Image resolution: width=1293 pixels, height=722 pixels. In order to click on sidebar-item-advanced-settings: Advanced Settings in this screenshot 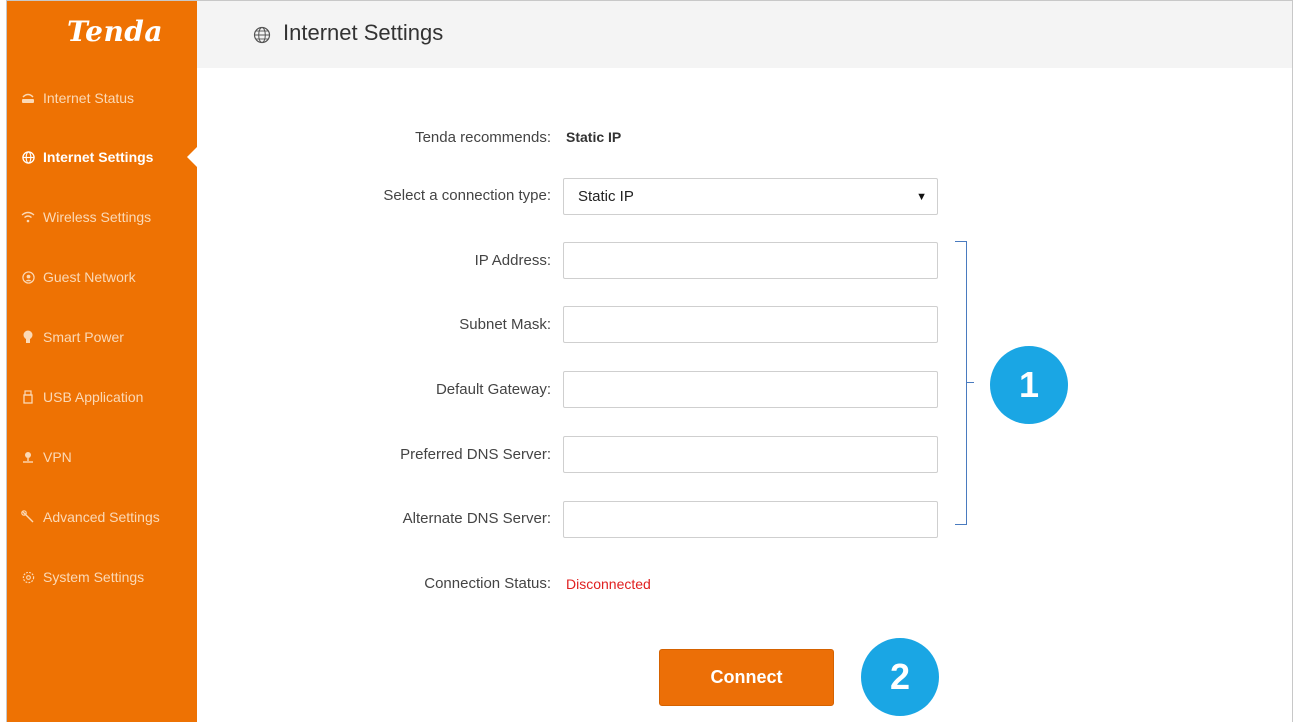, I will do `click(102, 517)`.